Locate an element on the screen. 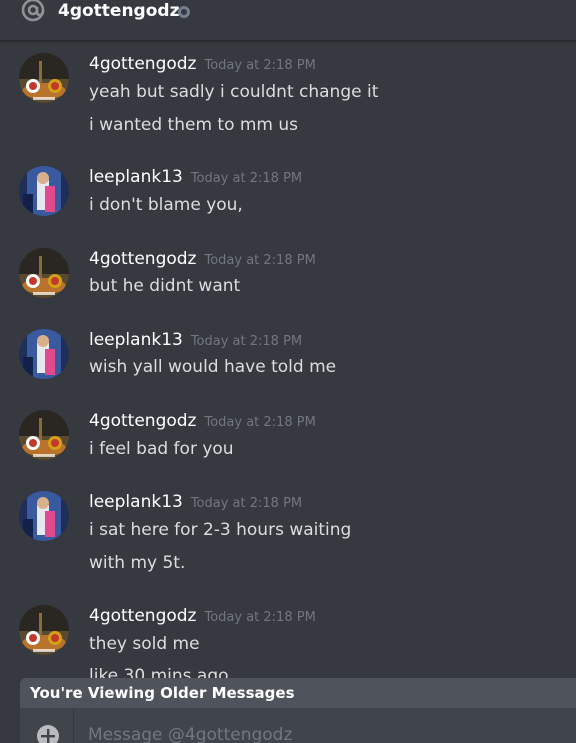  message-input is located at coordinates (323, 732).